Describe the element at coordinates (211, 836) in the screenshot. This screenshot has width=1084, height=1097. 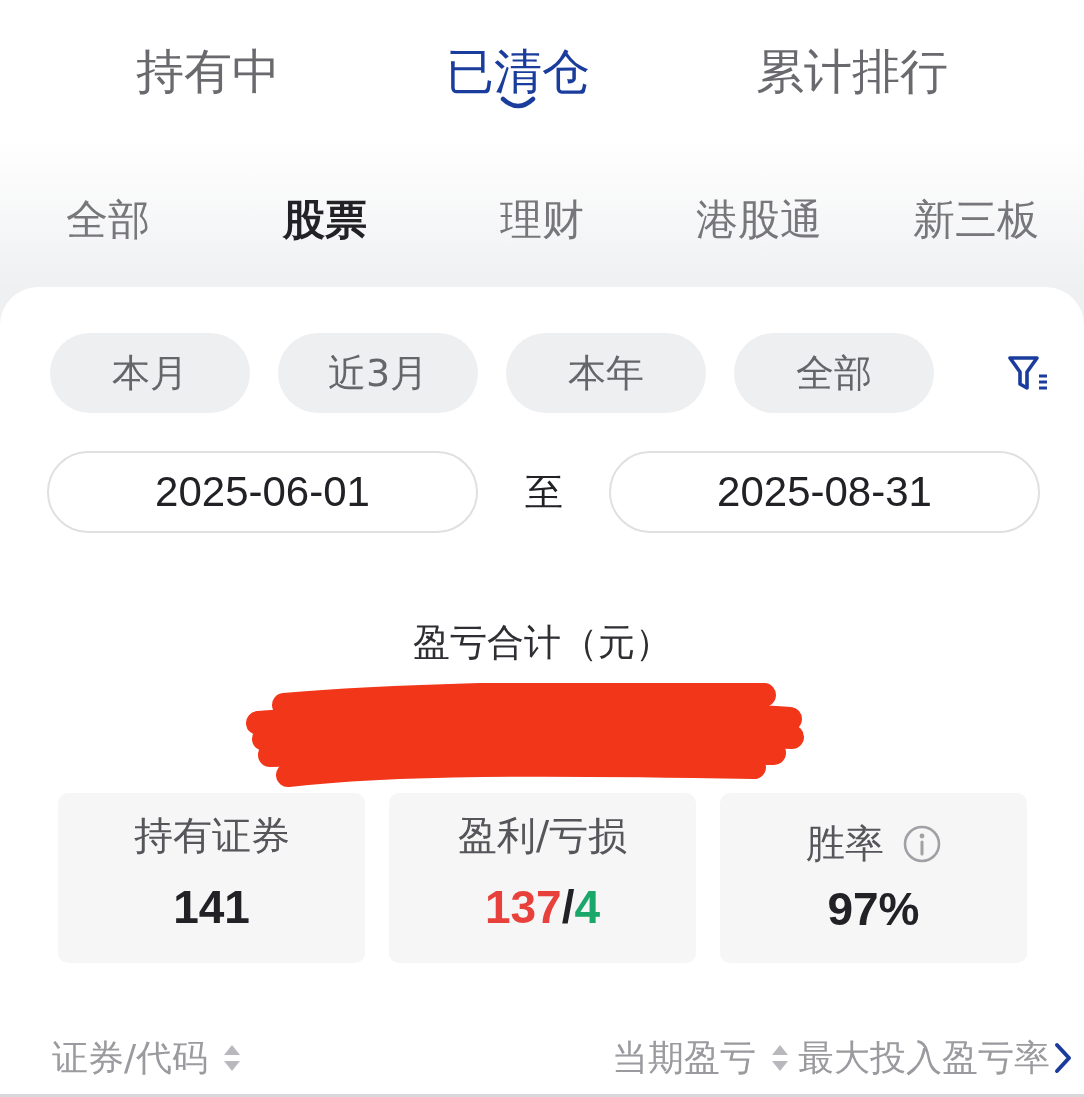
I see `stat-label: 持有证券` at that location.